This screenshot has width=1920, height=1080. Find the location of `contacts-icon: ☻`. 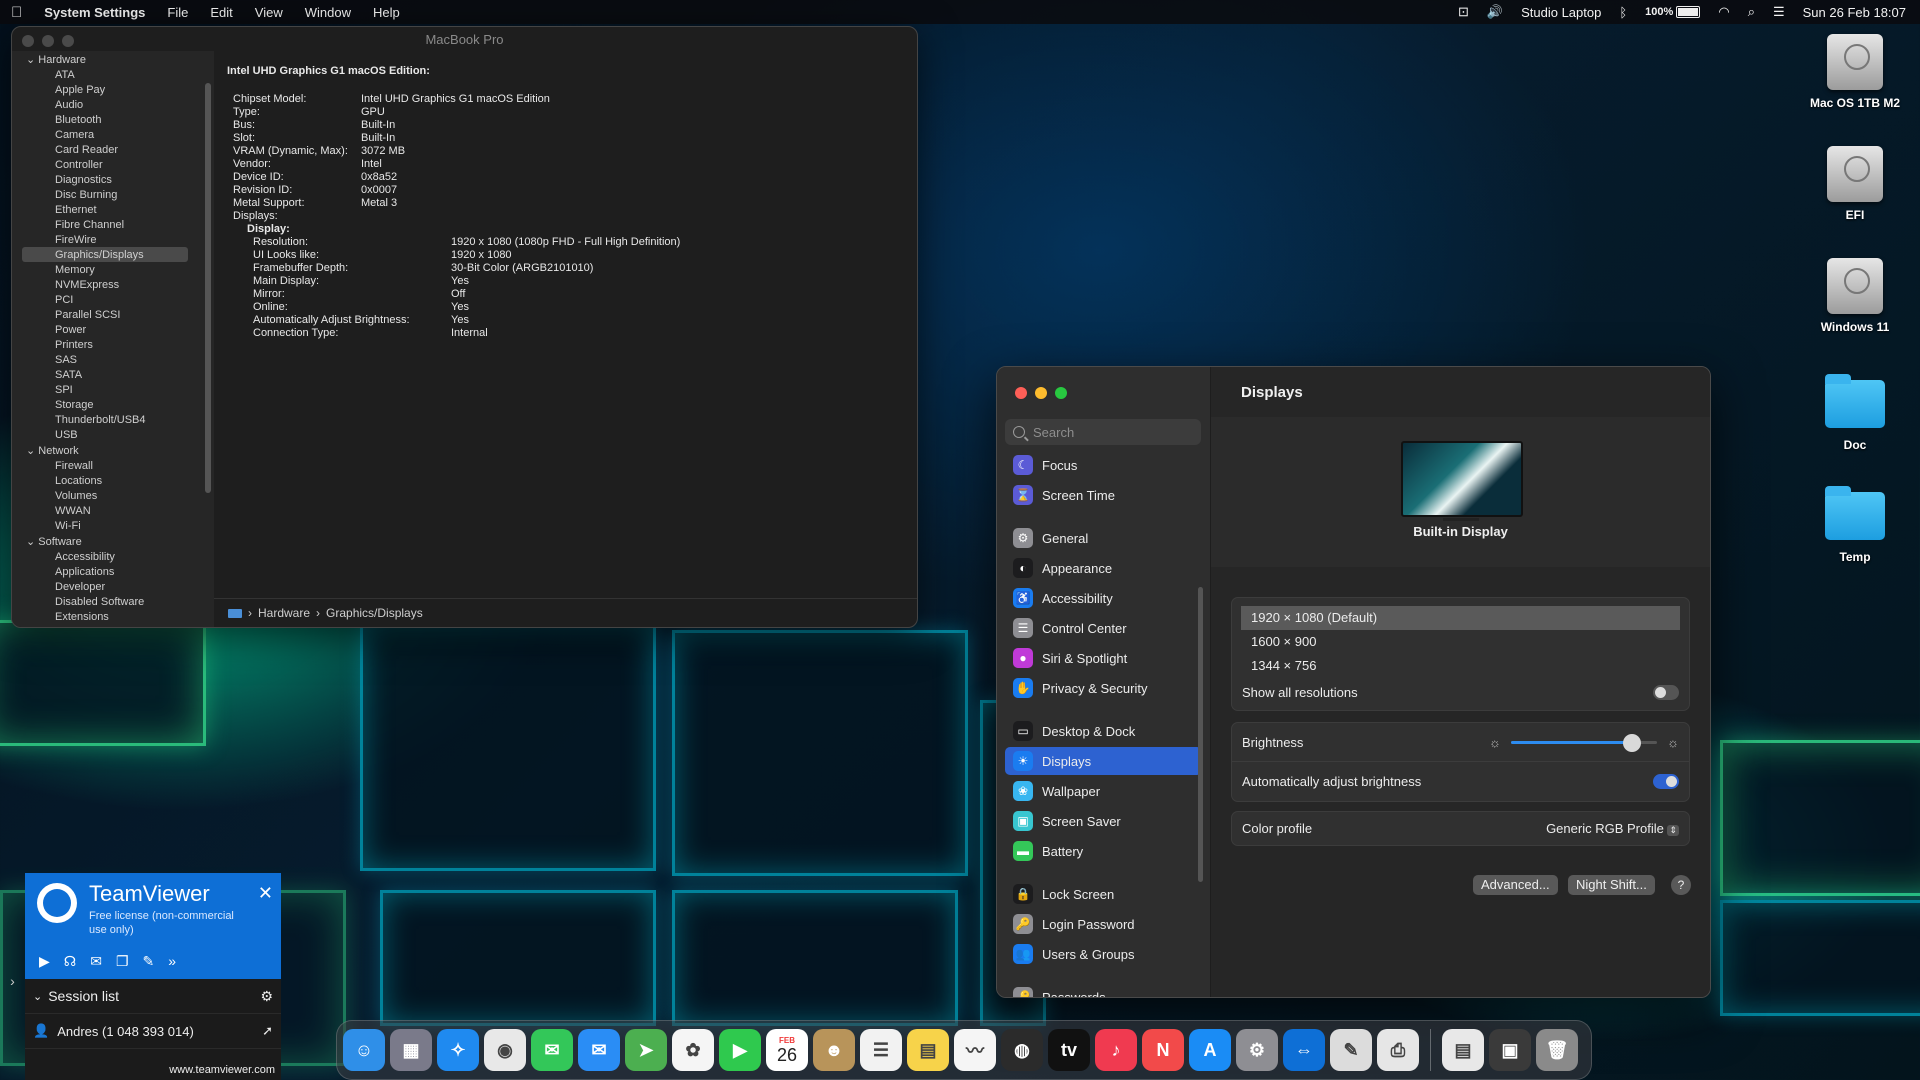

contacts-icon: ☻ is located at coordinates (834, 1050).